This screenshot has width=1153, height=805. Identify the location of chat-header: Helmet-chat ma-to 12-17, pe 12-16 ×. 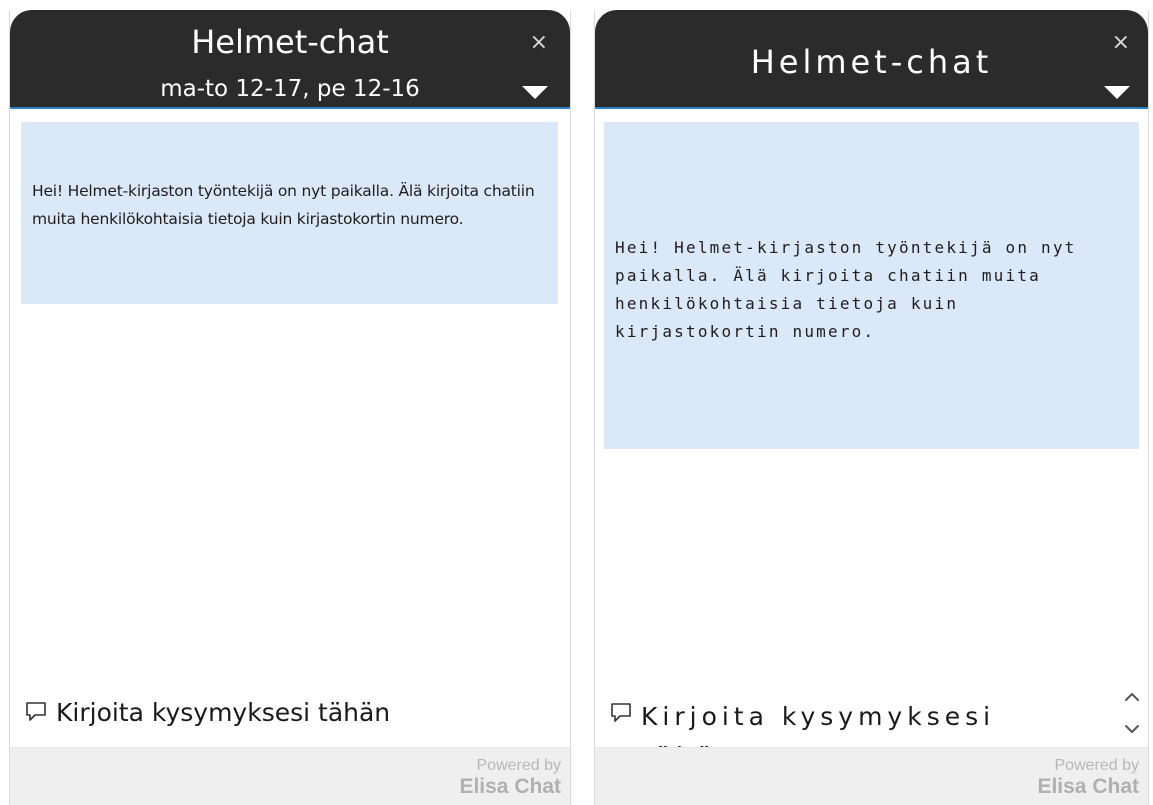
(290, 59).